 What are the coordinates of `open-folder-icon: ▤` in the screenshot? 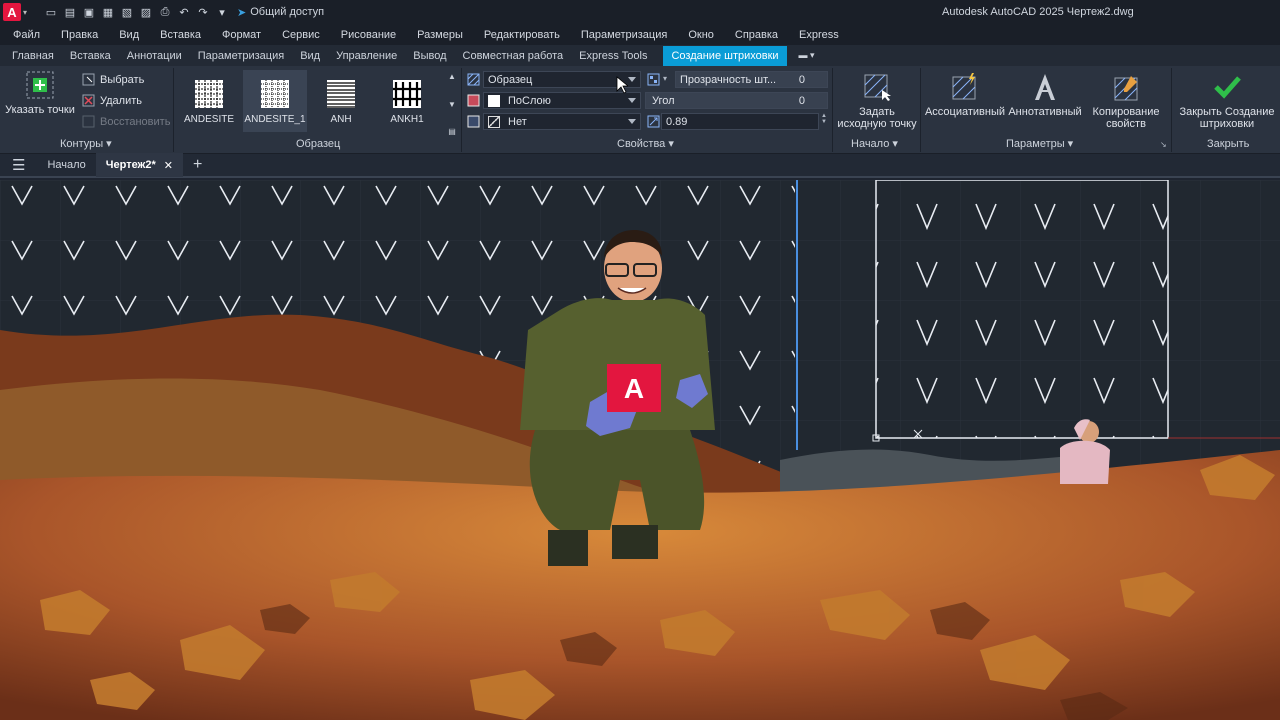 It's located at (70, 12).